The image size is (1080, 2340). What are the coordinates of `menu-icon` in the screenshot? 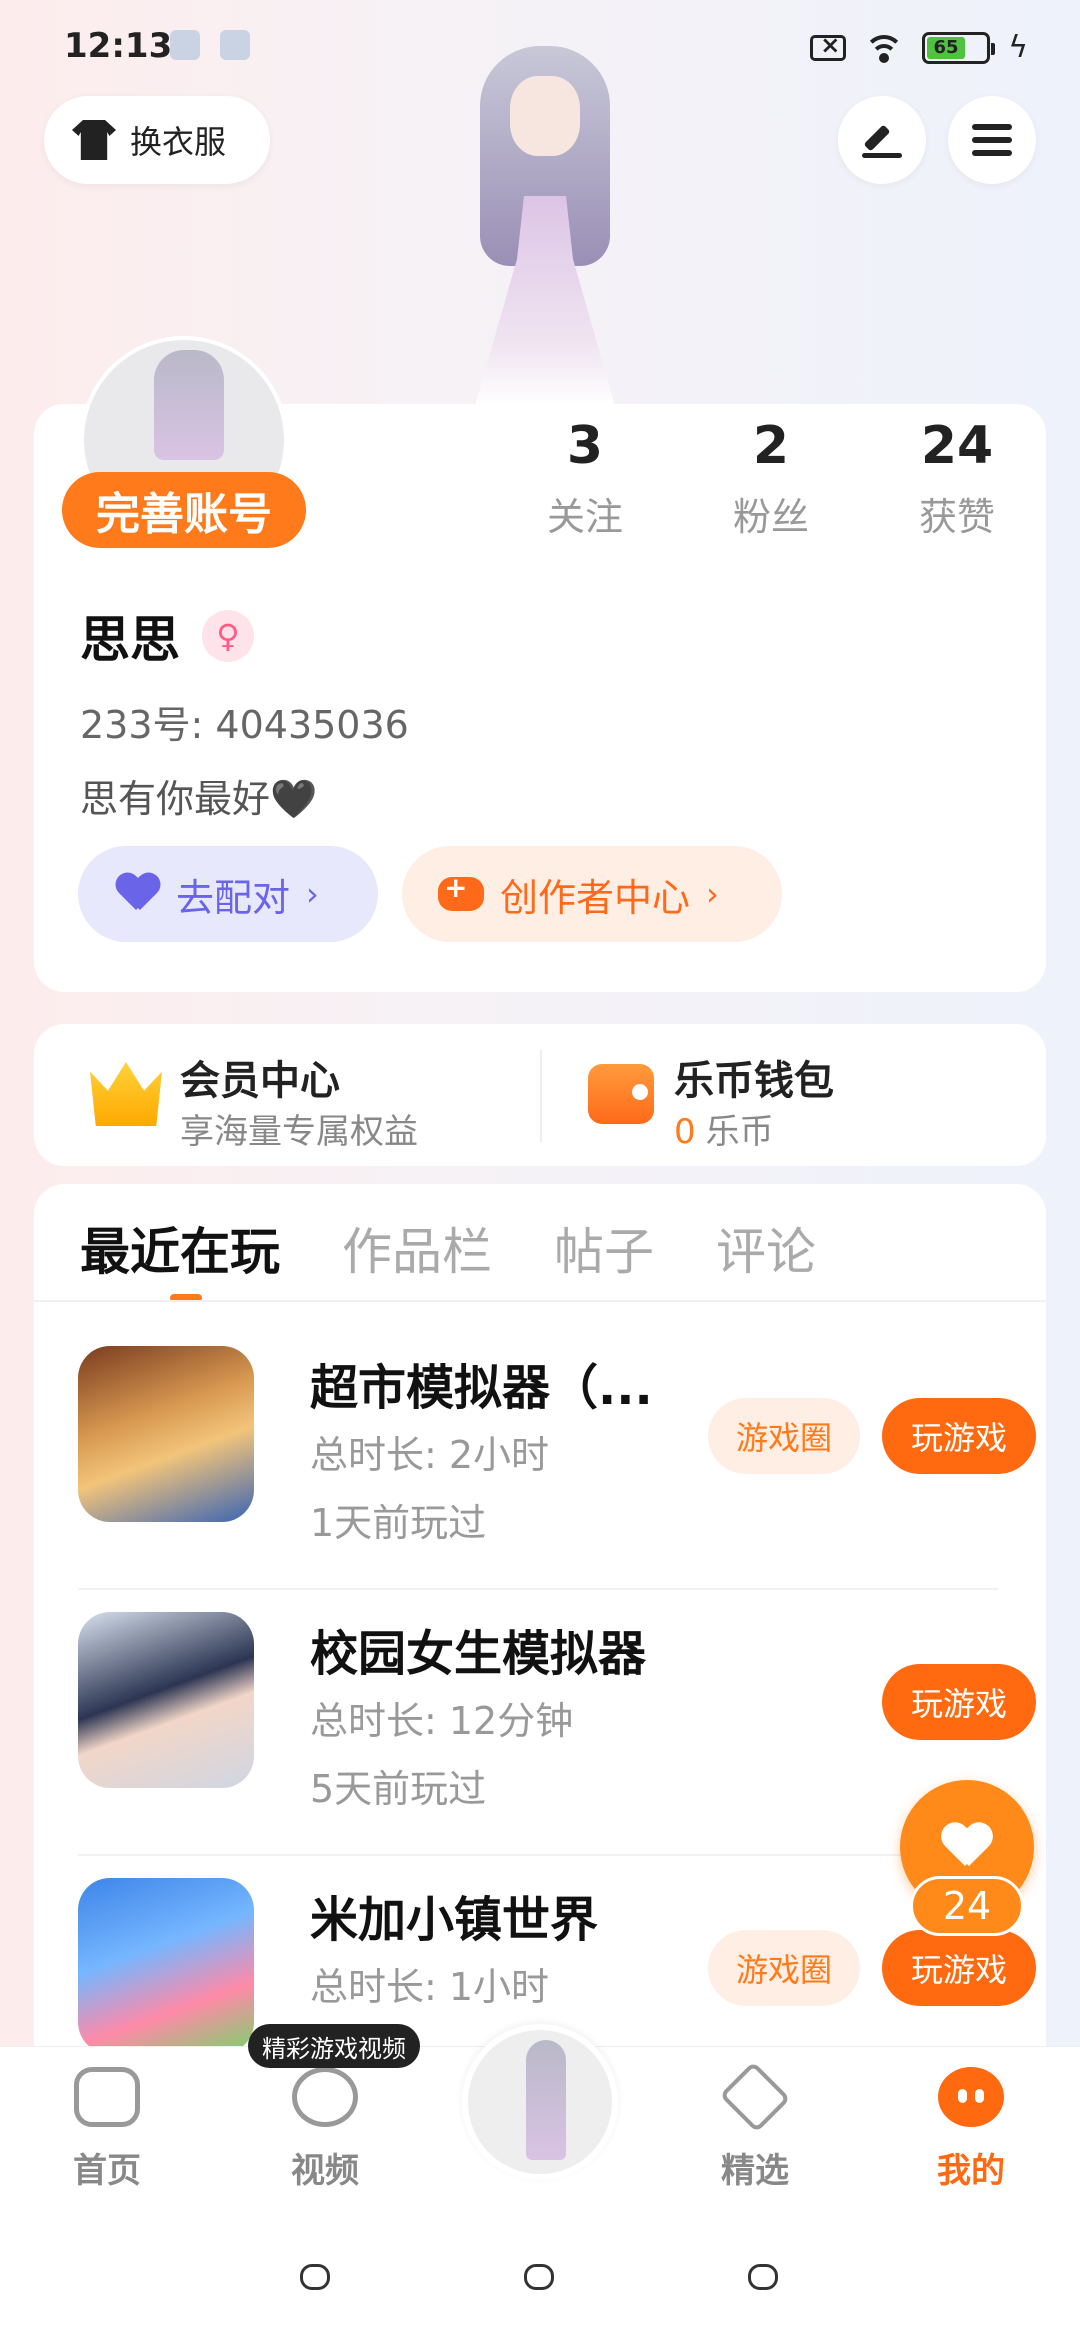 It's located at (992, 140).